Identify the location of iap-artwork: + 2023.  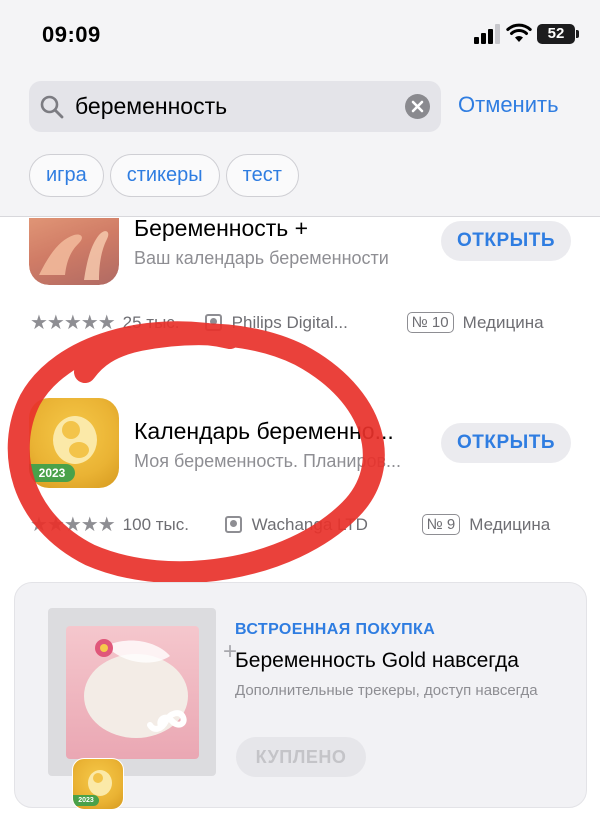
(142, 709).